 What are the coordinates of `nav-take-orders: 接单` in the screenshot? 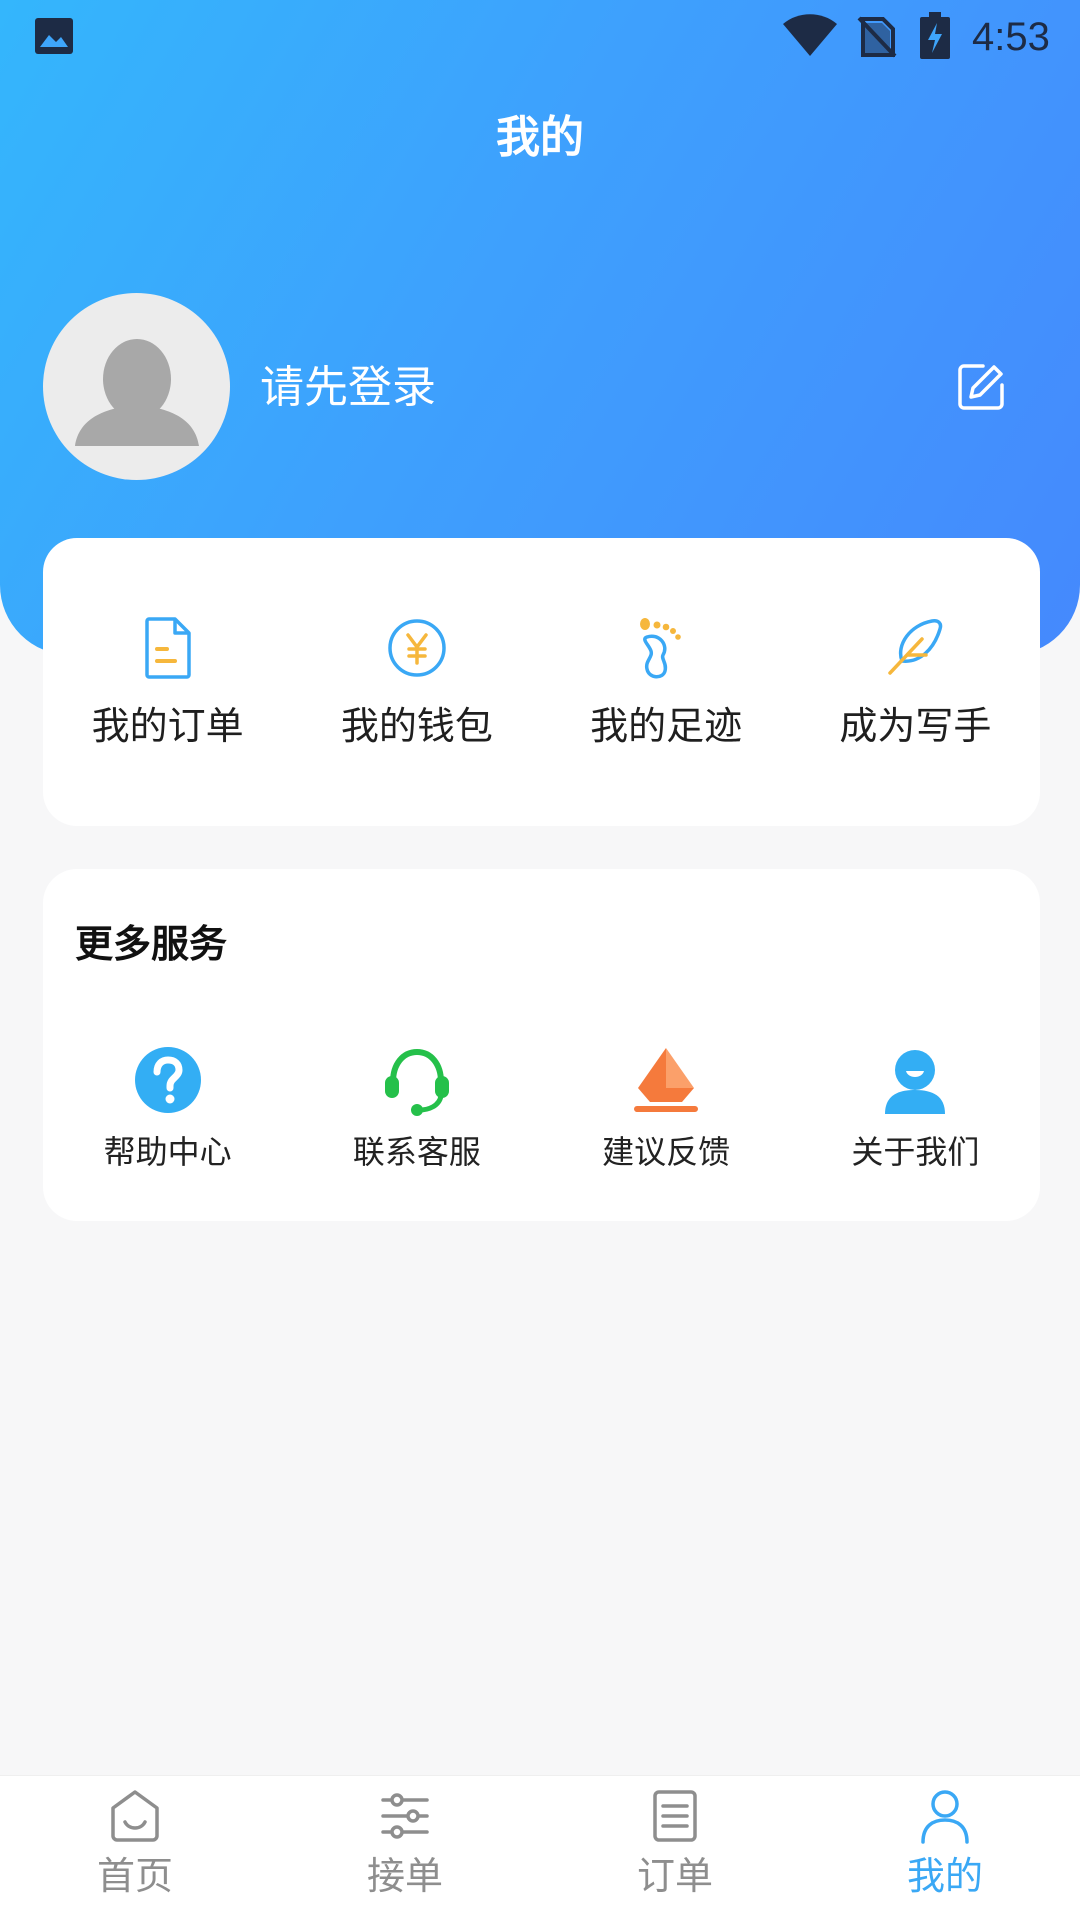 It's located at (405, 1848).